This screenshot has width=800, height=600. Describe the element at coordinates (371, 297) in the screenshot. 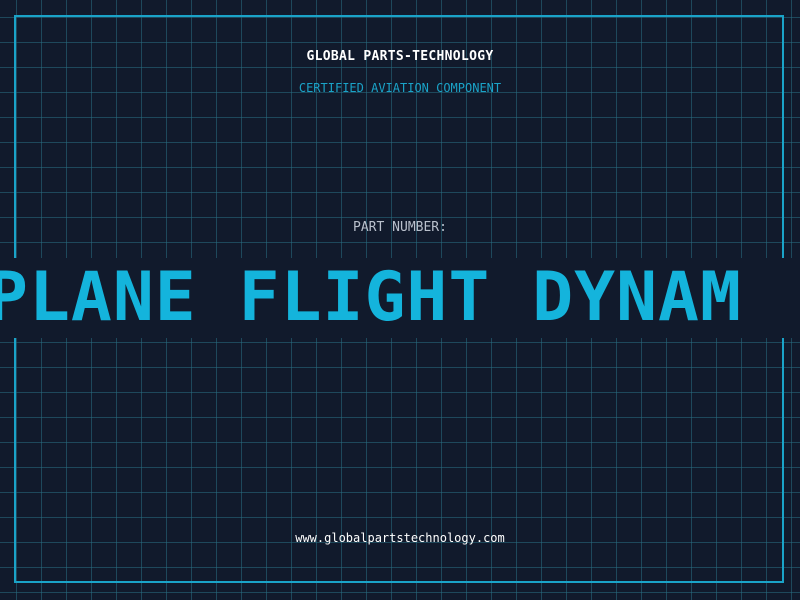

I see `part-number-value: PLANE FLIGHT DYNAM` at that location.